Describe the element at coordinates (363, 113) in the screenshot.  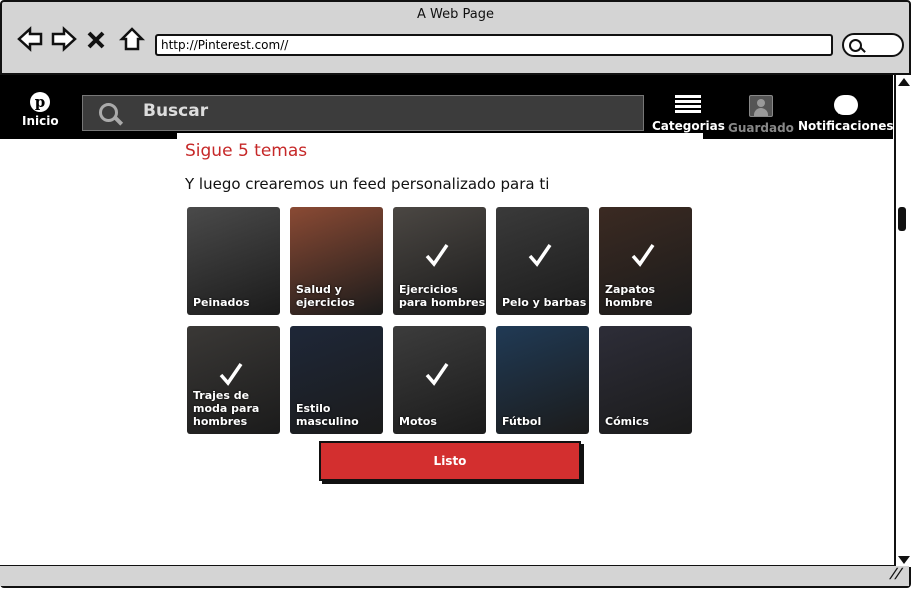
I see `search-input: Buscar` at that location.